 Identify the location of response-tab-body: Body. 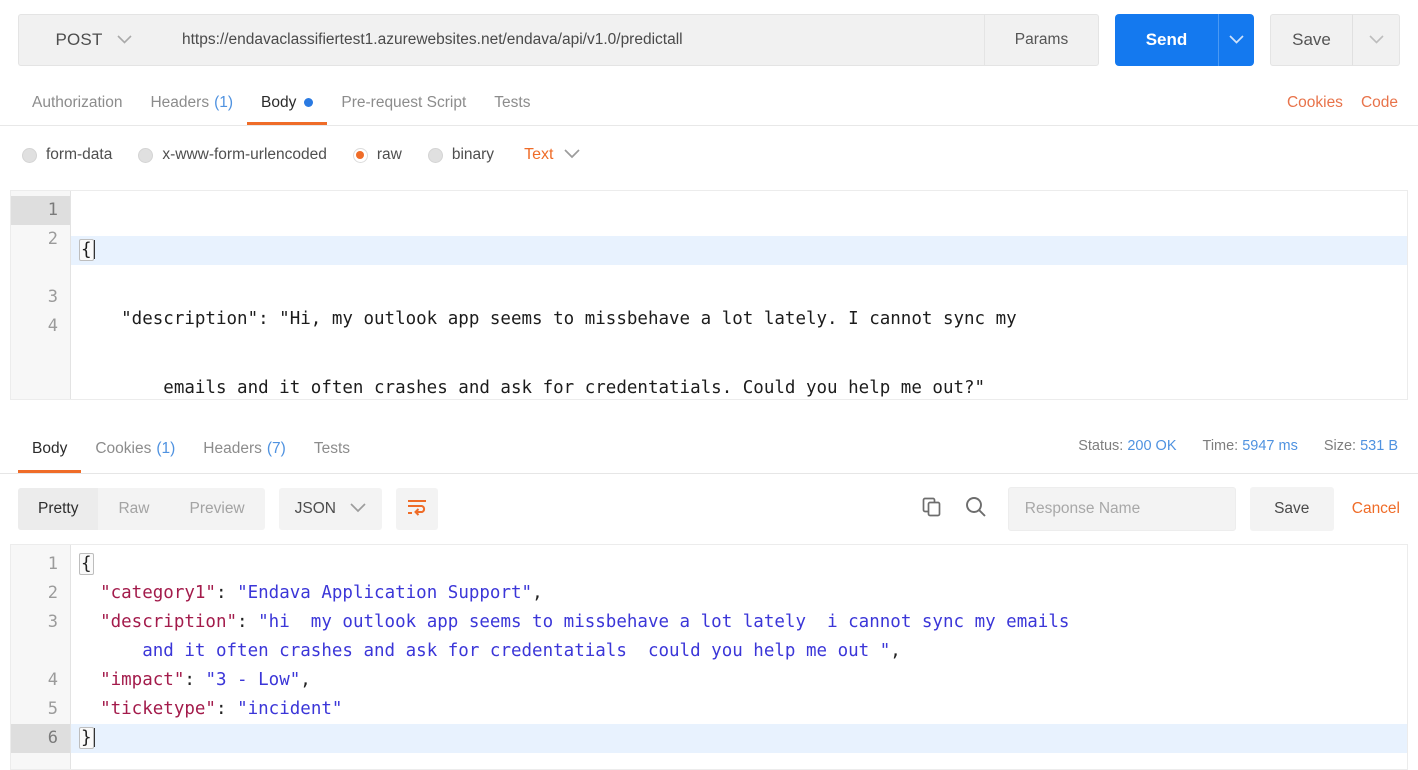
(50, 448).